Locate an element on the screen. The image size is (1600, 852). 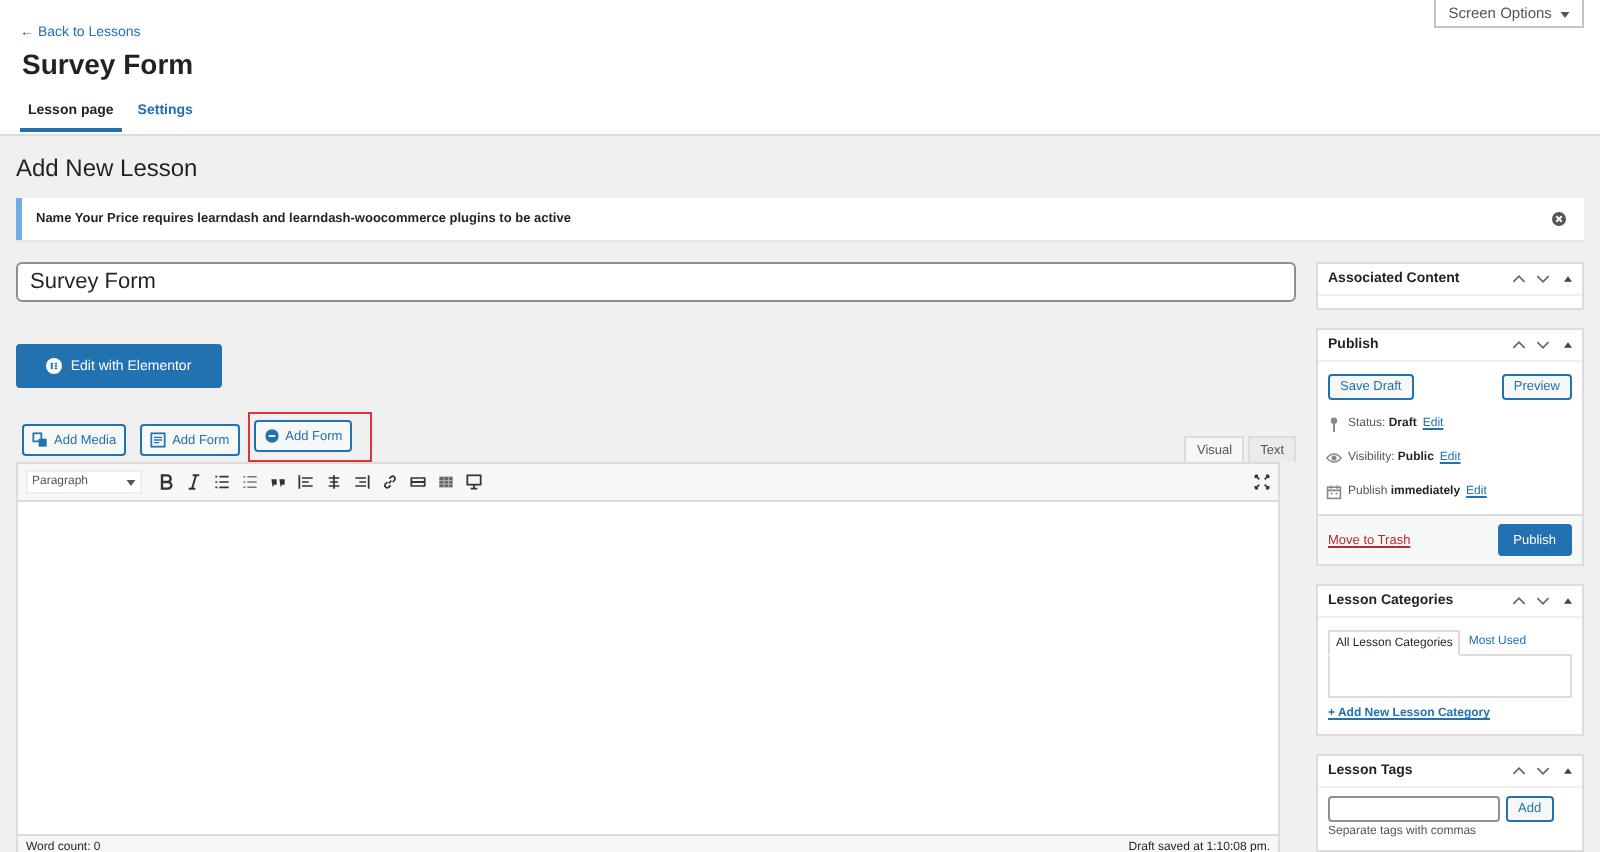
quote-icon is located at coordinates (278, 482).